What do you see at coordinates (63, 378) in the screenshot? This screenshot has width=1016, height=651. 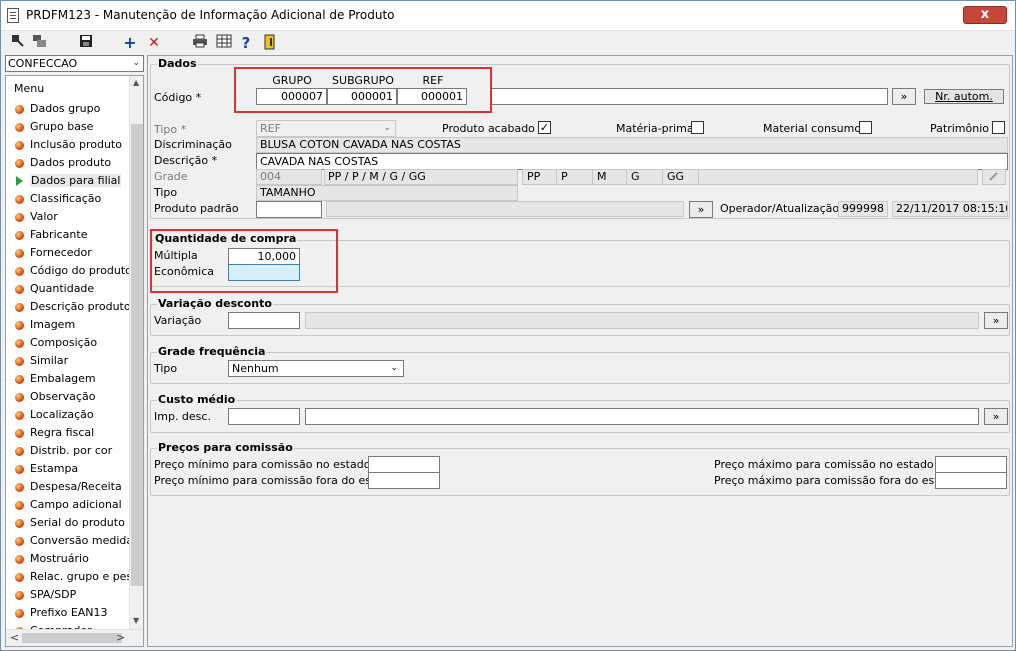 I see `menu-item-label: Embalagem` at bounding box center [63, 378].